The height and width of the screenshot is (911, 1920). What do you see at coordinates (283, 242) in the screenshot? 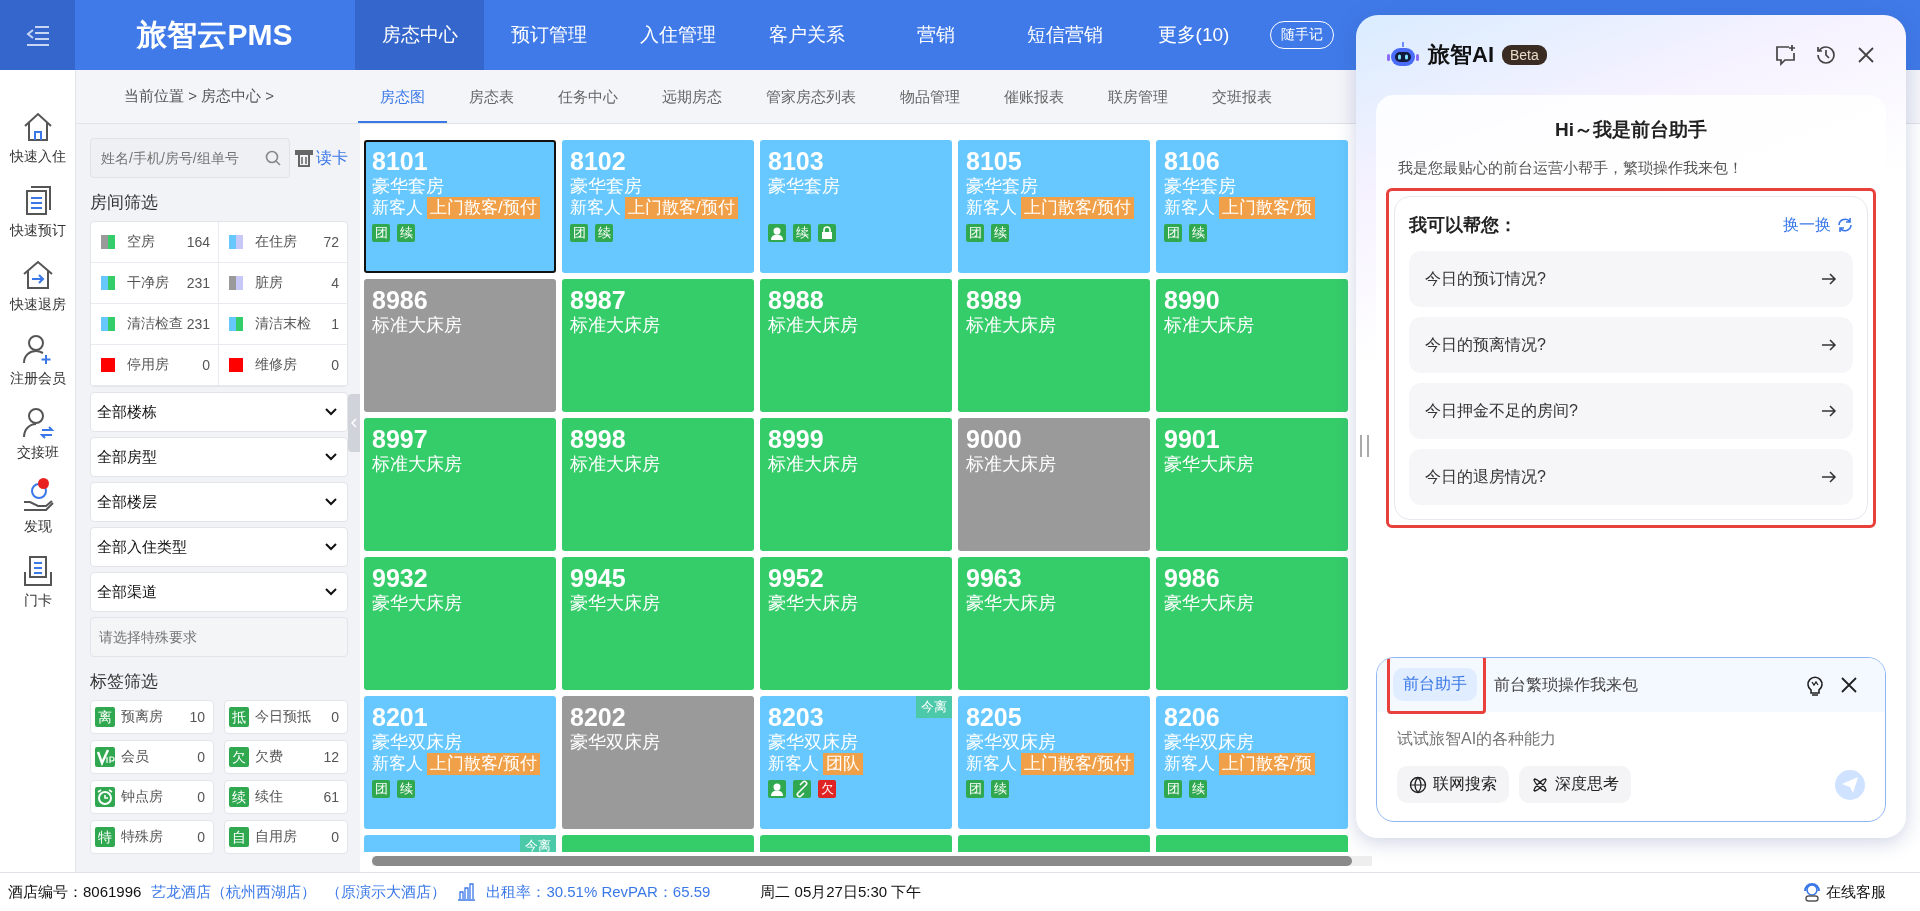
I see `room-filter: 在住房 72` at bounding box center [283, 242].